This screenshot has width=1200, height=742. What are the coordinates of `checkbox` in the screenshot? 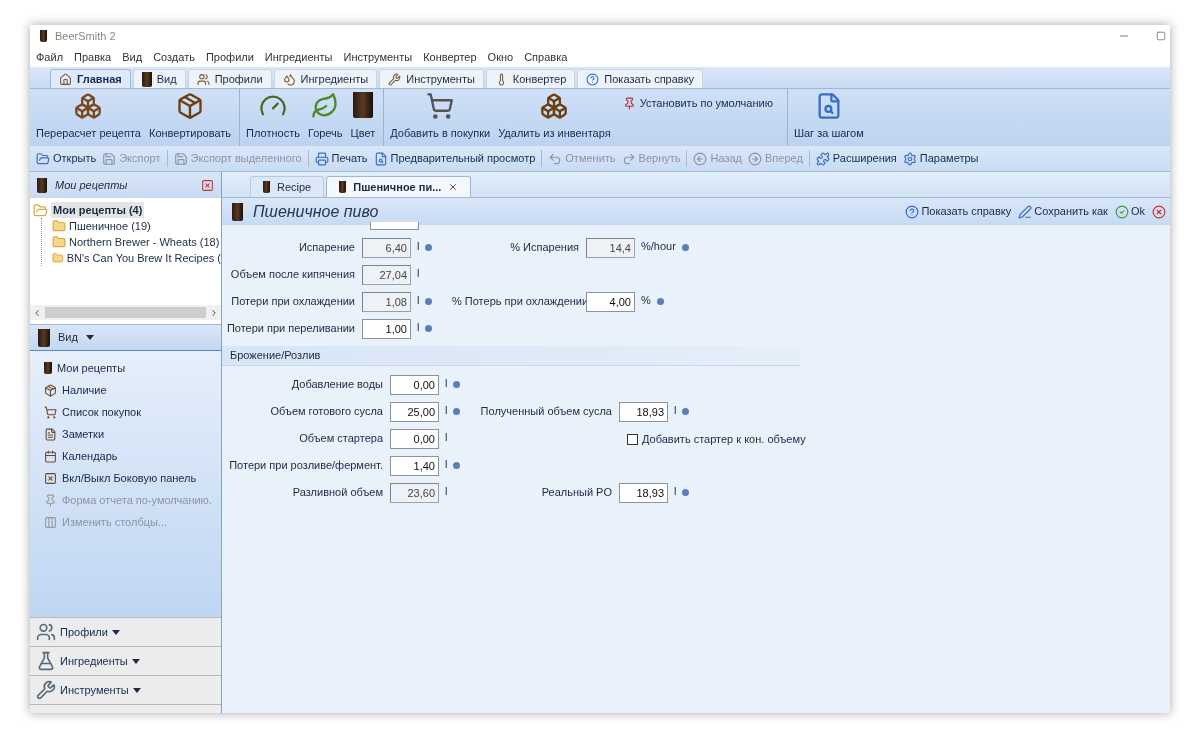 It's located at (632, 439).